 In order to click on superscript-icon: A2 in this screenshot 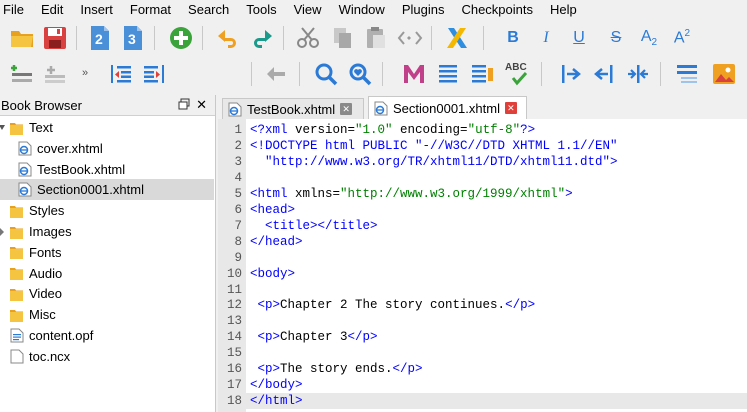, I will do `click(682, 38)`.